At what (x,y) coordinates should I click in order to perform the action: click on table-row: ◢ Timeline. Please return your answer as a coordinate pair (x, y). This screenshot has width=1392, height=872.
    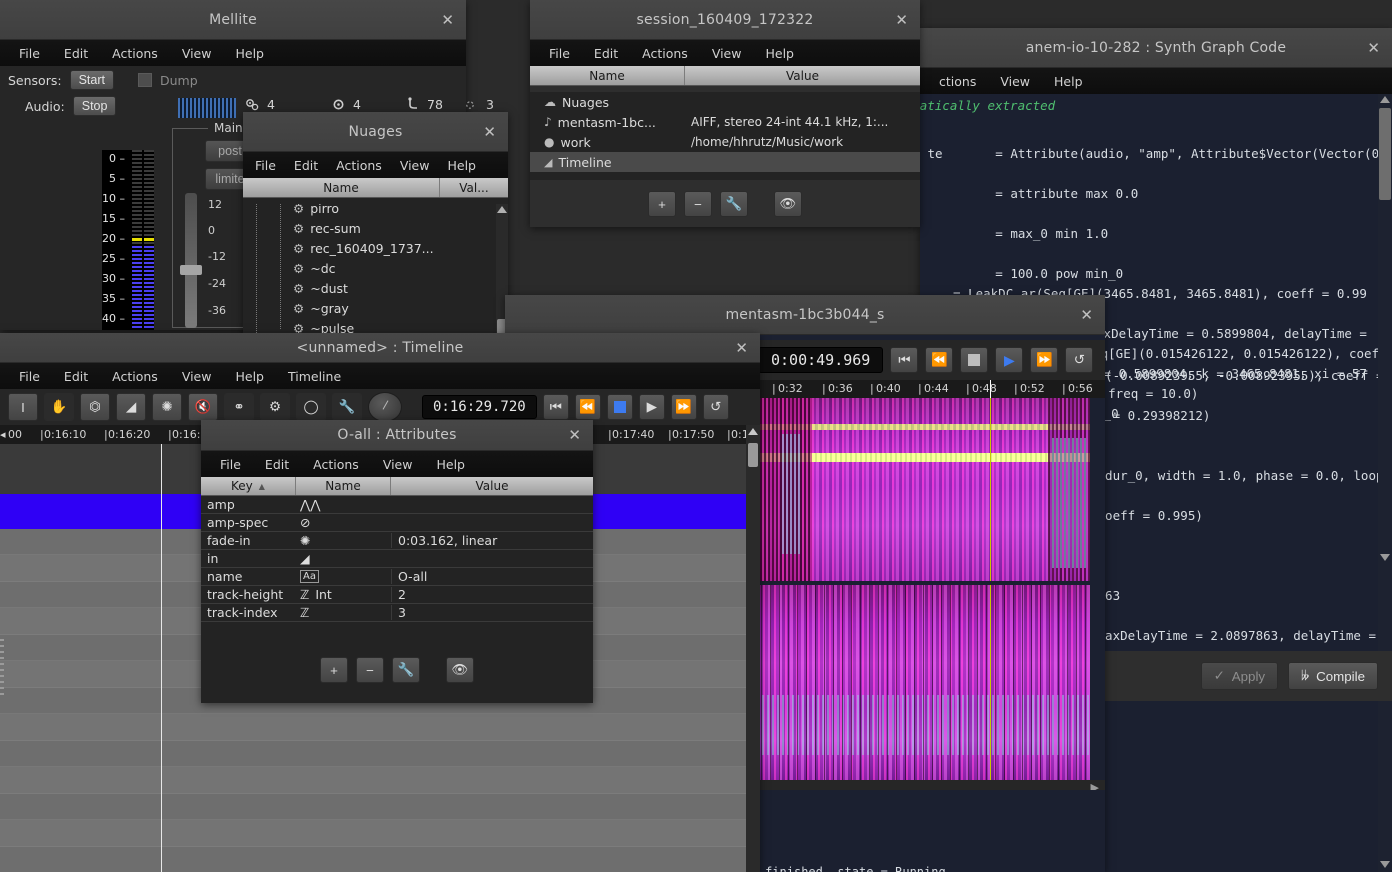
    Looking at the image, I should click on (725, 162).